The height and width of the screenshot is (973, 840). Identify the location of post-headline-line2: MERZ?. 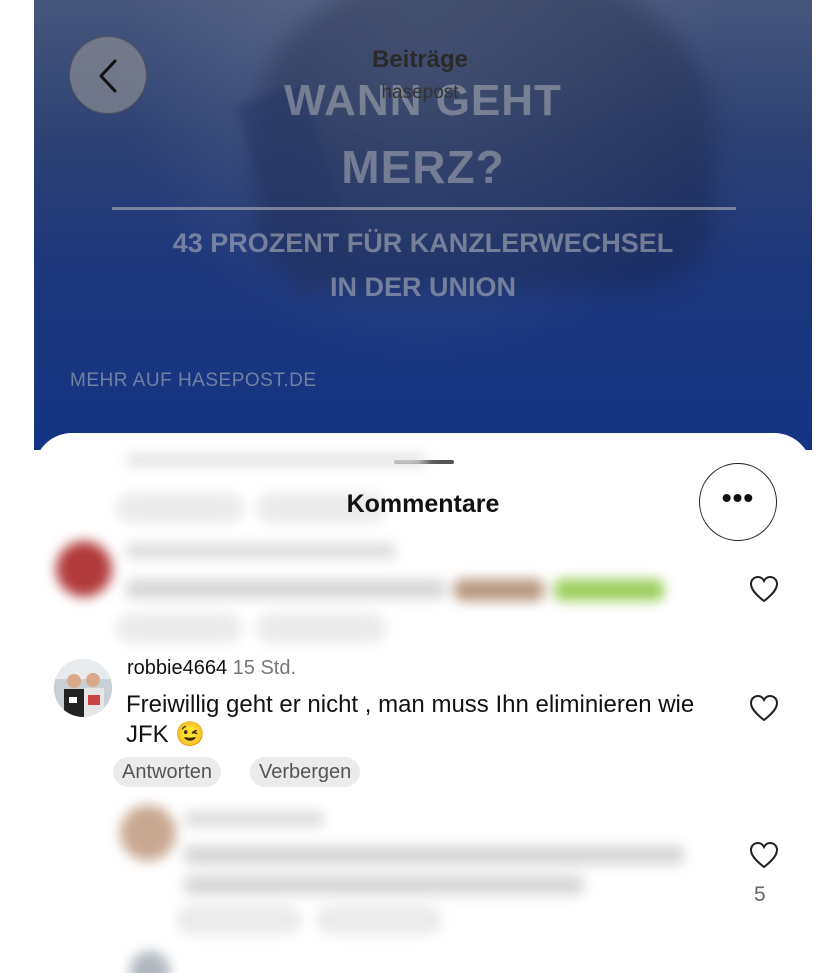
(423, 167).